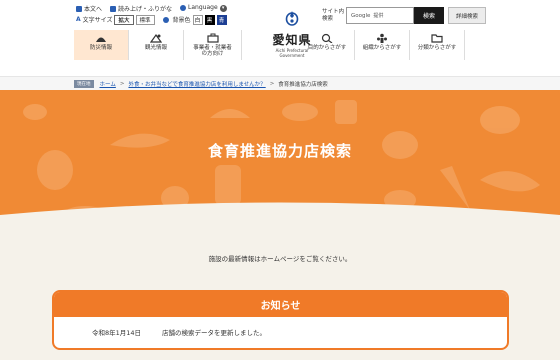 The height and width of the screenshot is (360, 560). I want to click on bg-blue-button: 青, so click(221, 19).